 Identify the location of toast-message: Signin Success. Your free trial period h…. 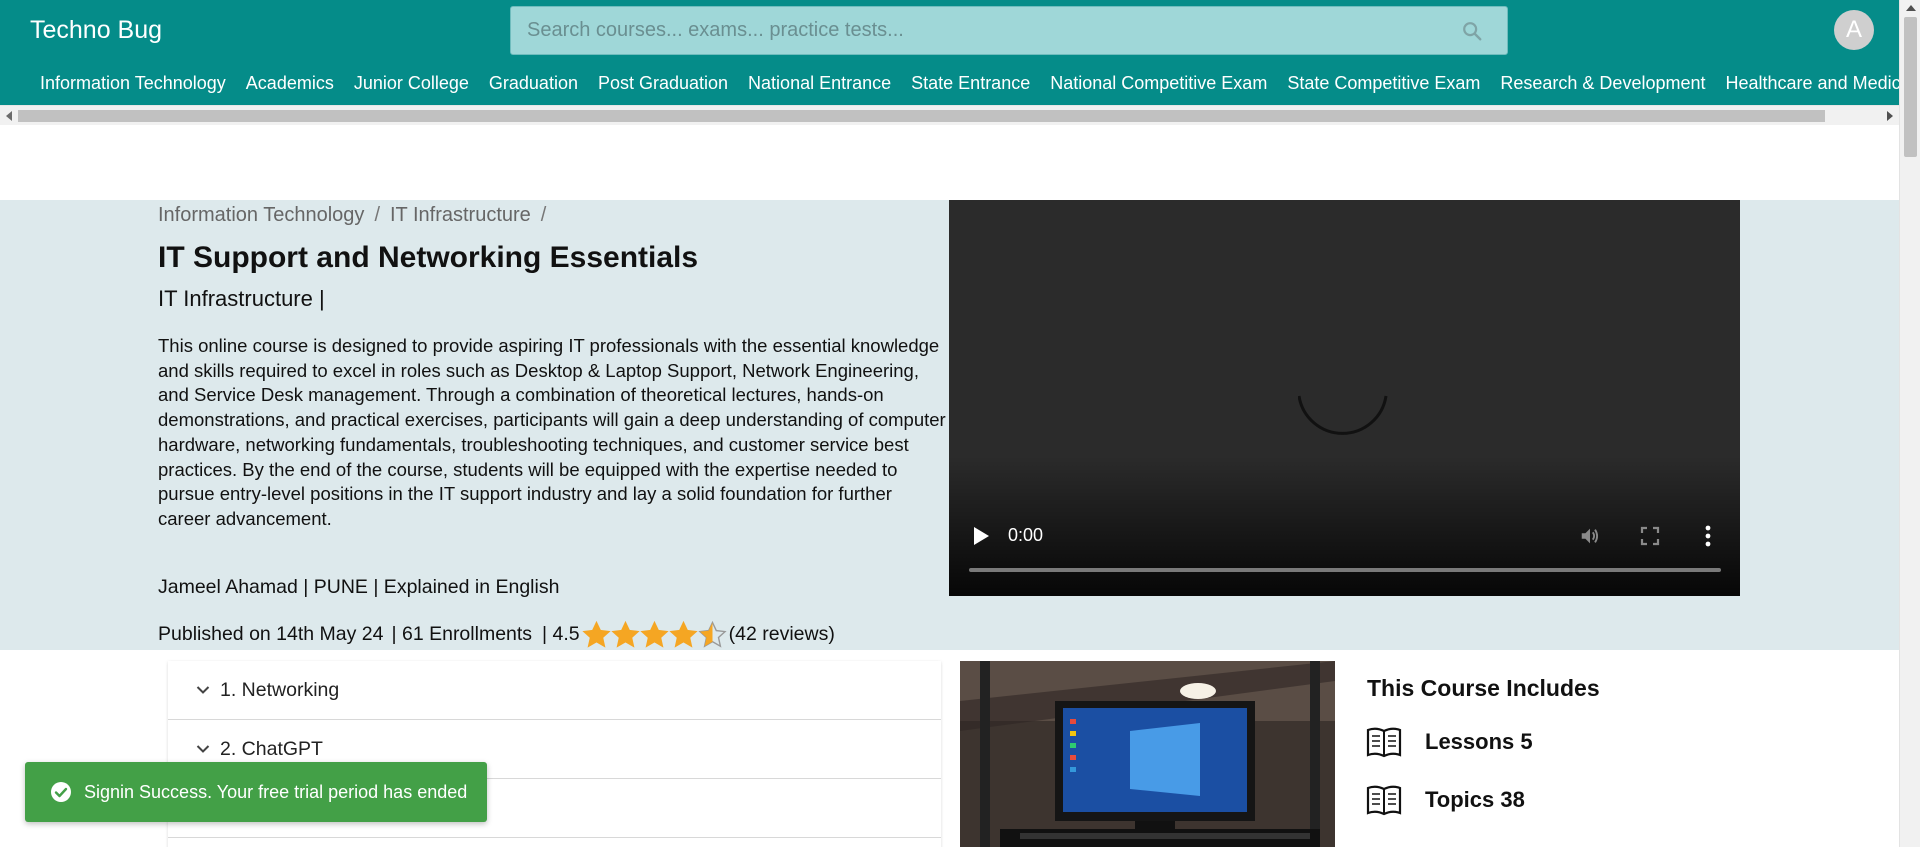
(276, 791).